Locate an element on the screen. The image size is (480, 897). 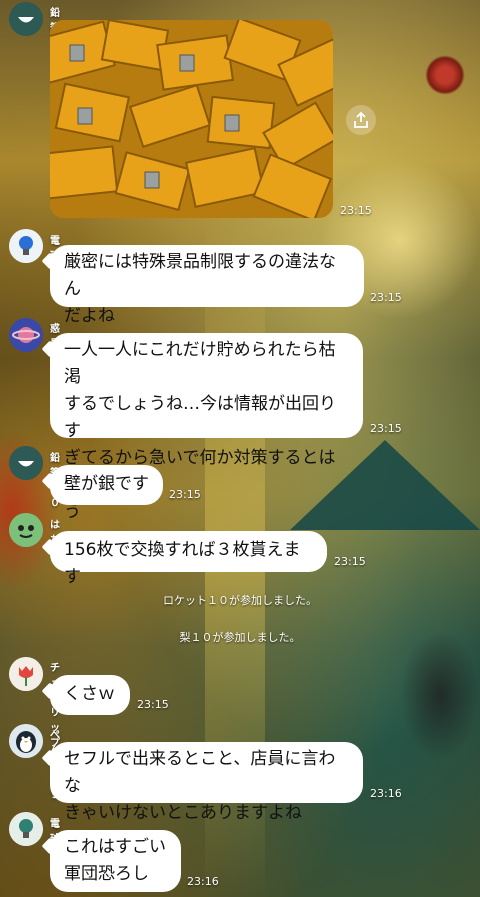
message-text-line: セフルで出来るとこと、店員に言わな is located at coordinates (200, 772).